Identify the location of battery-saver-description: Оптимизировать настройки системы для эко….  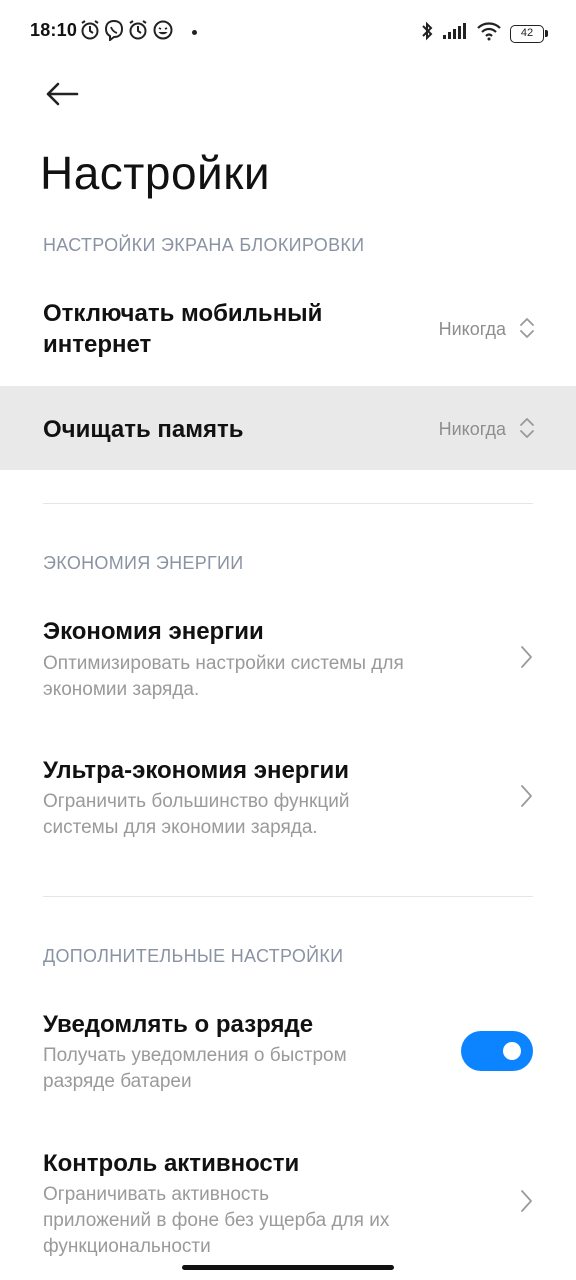
(223, 676).